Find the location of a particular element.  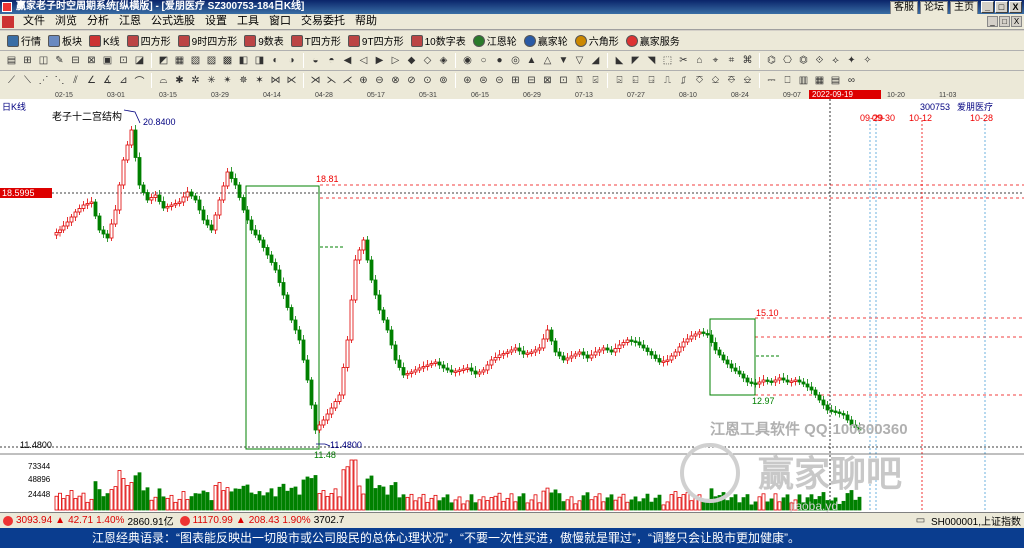

drawing-tool-icon: ◓ is located at coordinates (331, 60).